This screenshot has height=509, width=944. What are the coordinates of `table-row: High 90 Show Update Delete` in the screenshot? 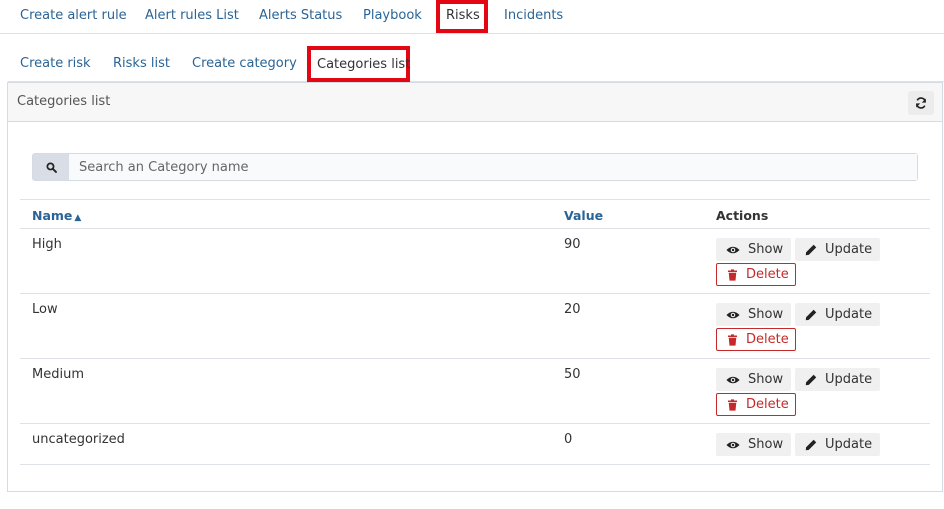 It's located at (475, 261).